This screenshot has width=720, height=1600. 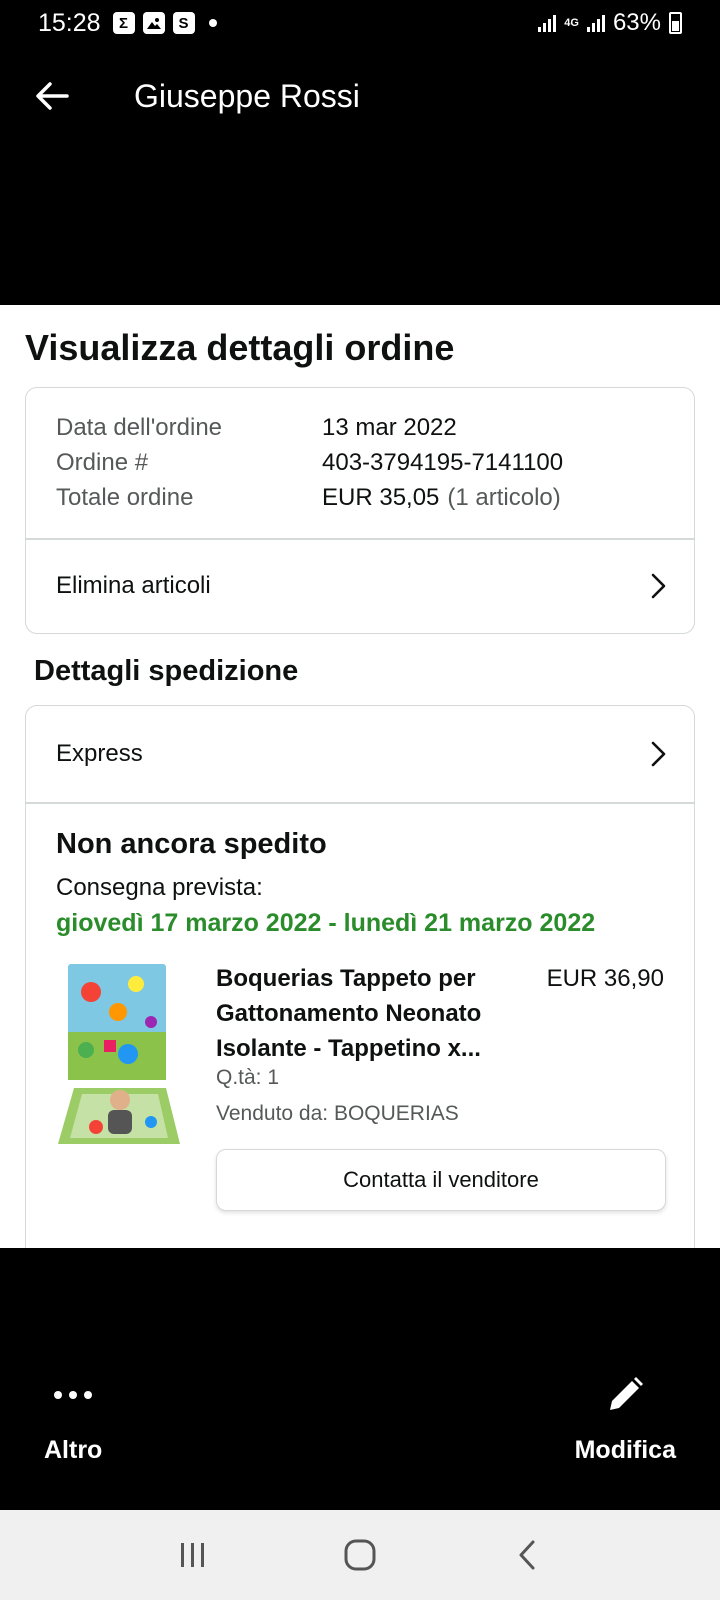 What do you see at coordinates (360, 586) in the screenshot?
I see `delete-items-row: Elimina articoli` at bounding box center [360, 586].